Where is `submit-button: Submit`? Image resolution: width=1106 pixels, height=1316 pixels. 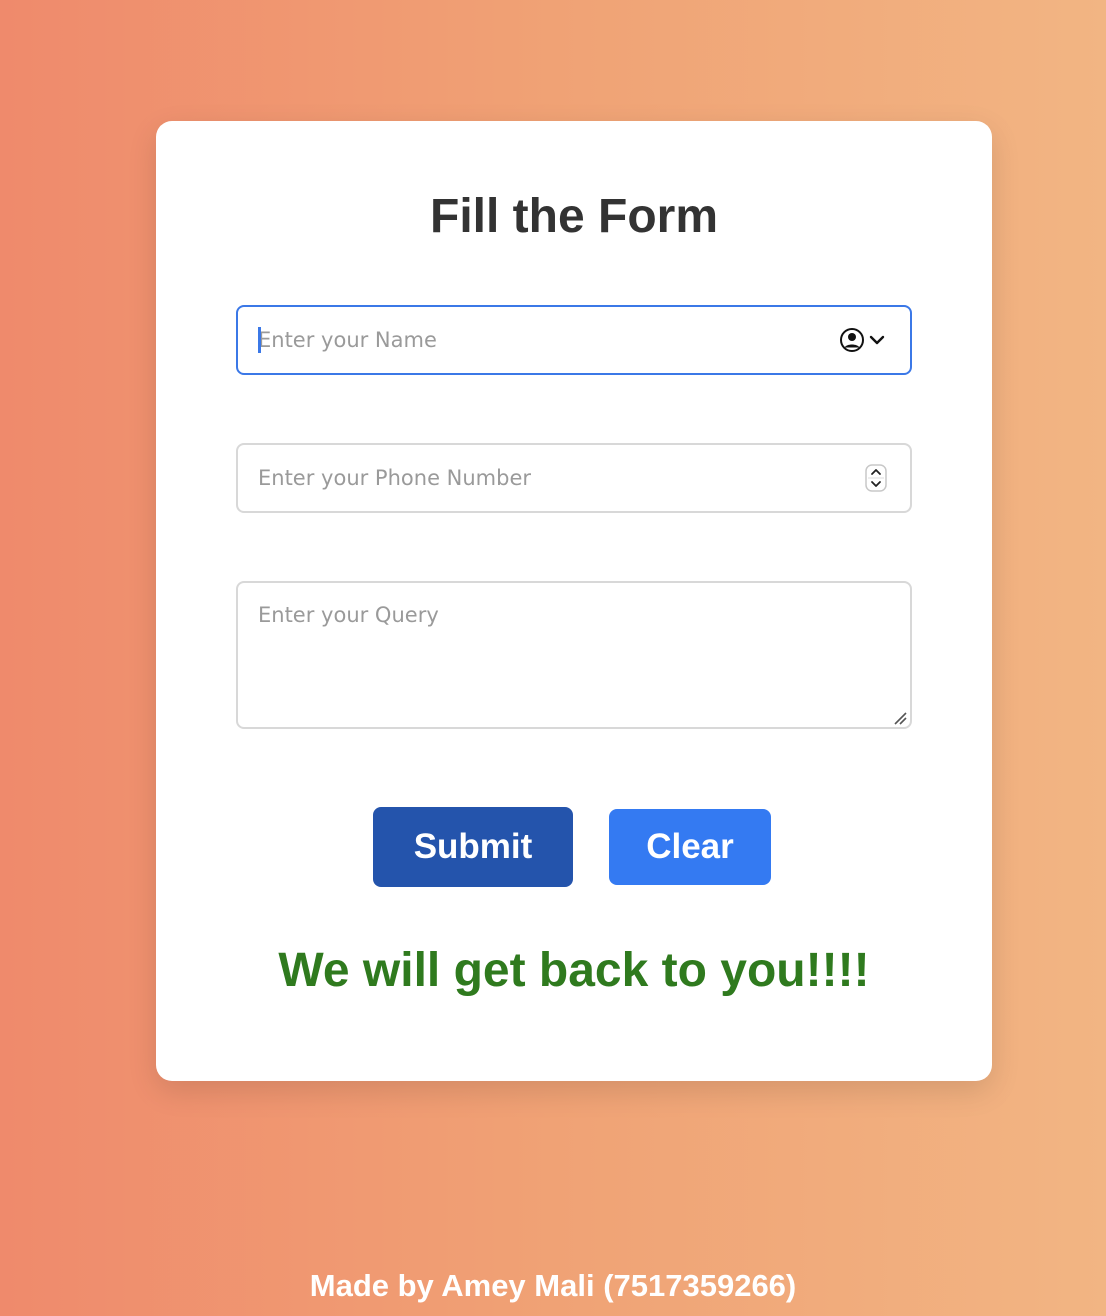
submit-button: Submit is located at coordinates (473, 847).